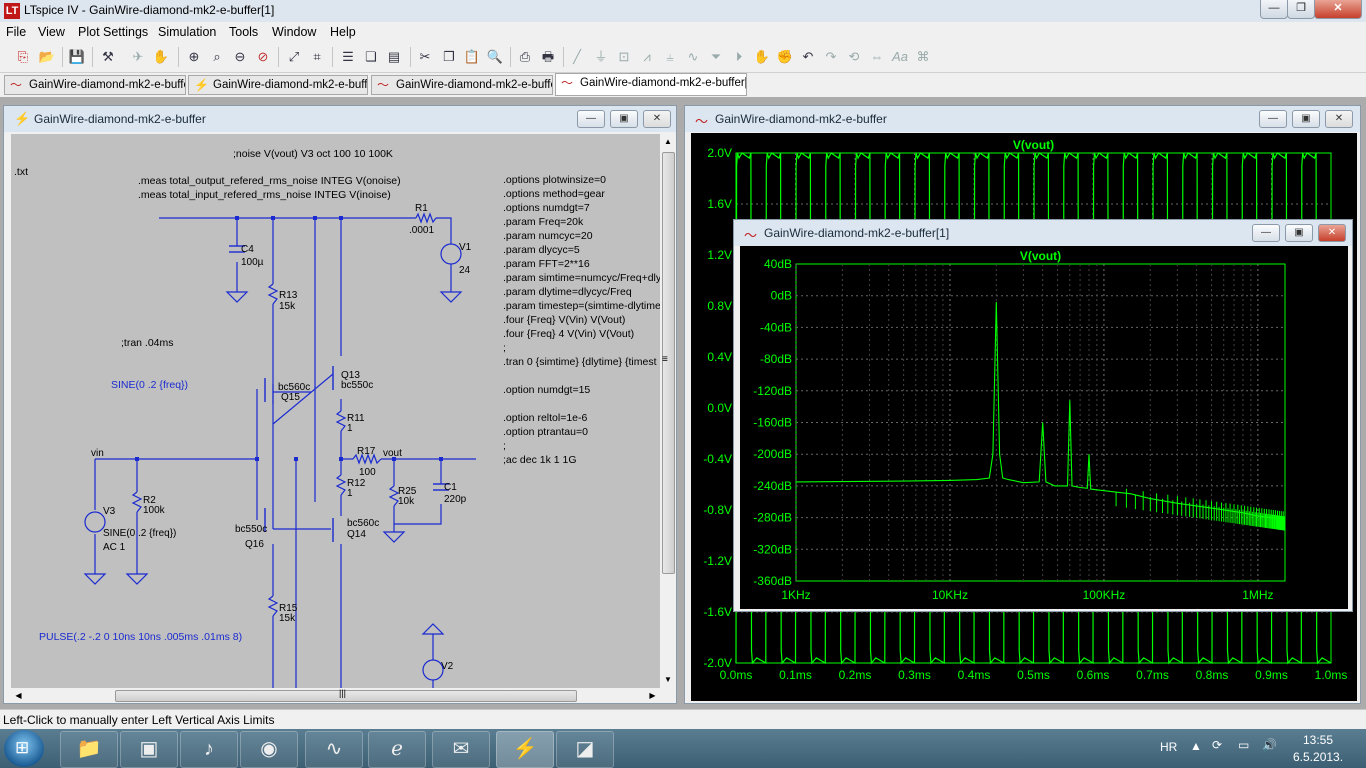 The height and width of the screenshot is (768, 1366). Describe the element at coordinates (877, 57) in the screenshot. I see `mirror-icon: ⇔` at that location.